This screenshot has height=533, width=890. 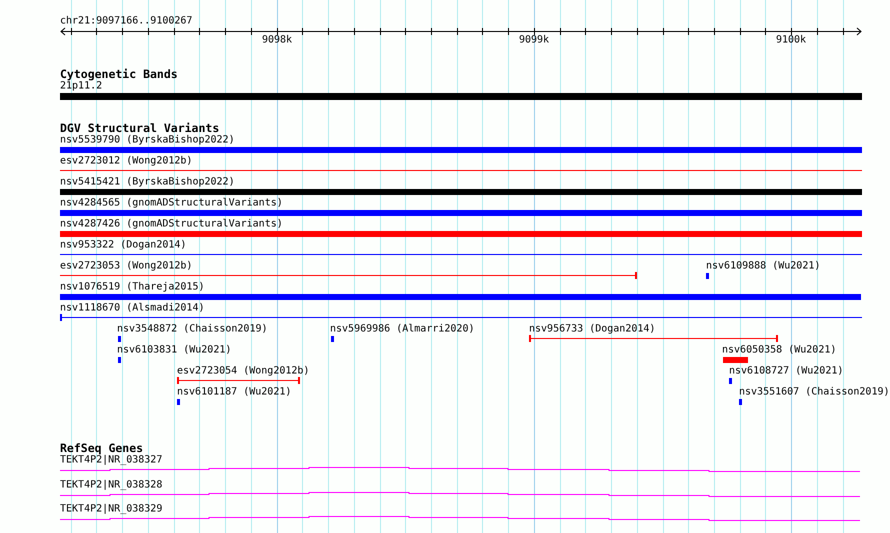 I want to click on feature-label: nsv5969986 (Almarri2020), so click(x=402, y=329).